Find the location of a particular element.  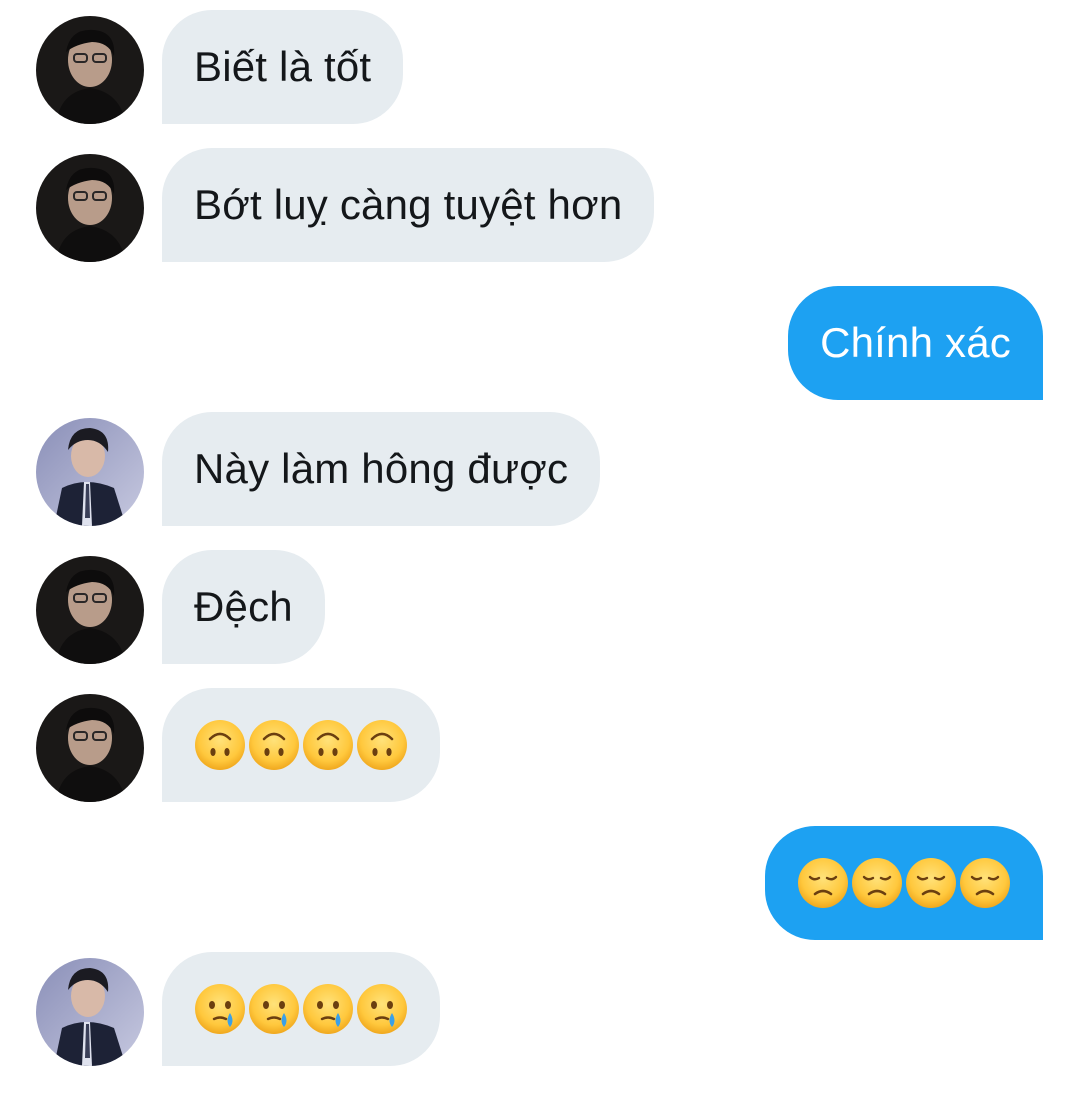

message-text: Biết là tốt is located at coordinates (283, 66).